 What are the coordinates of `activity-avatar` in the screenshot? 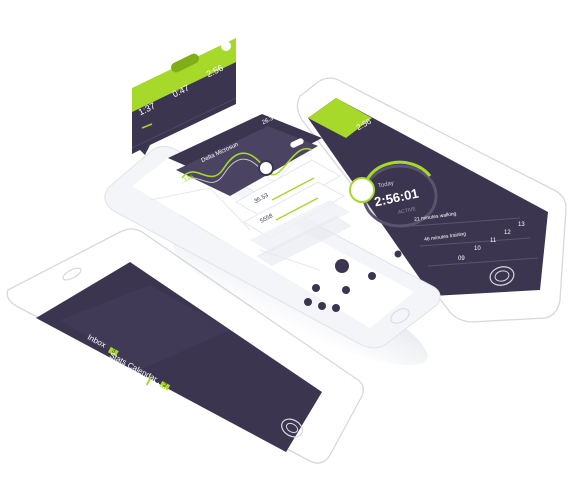 It's located at (266, 168).